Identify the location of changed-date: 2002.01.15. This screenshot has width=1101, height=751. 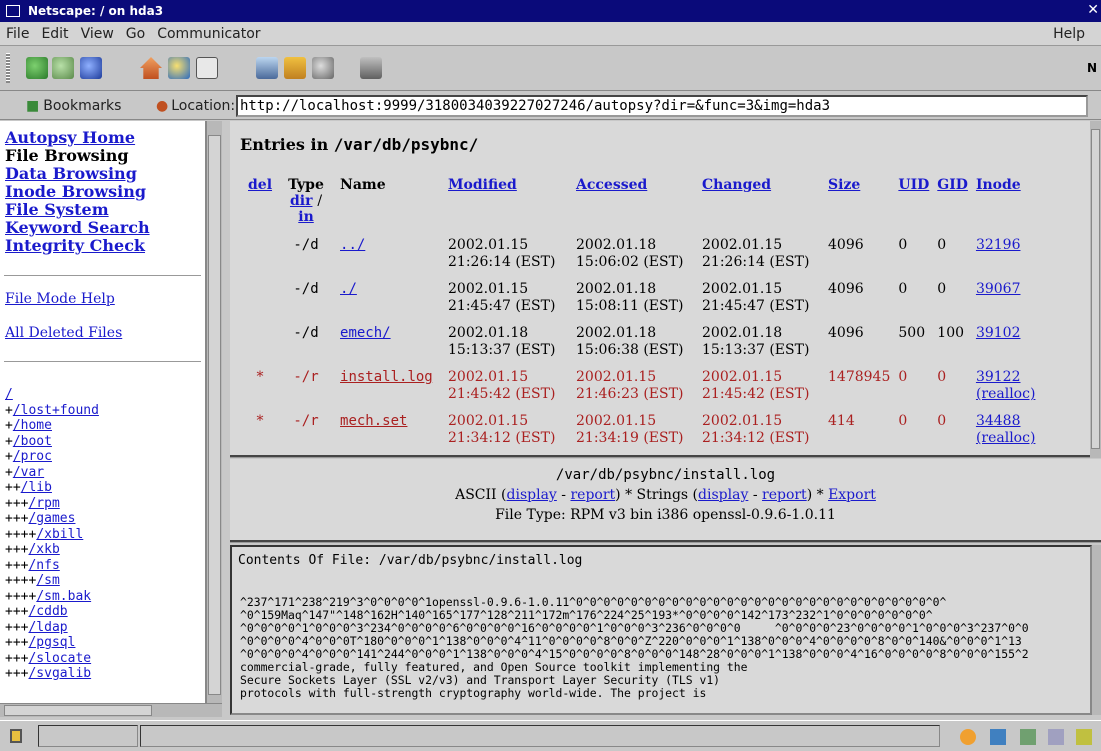
(742, 377).